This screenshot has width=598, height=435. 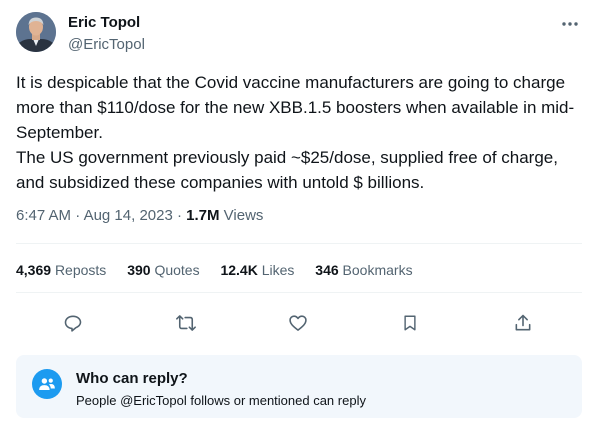 I want to click on reply-button, so click(x=73, y=323).